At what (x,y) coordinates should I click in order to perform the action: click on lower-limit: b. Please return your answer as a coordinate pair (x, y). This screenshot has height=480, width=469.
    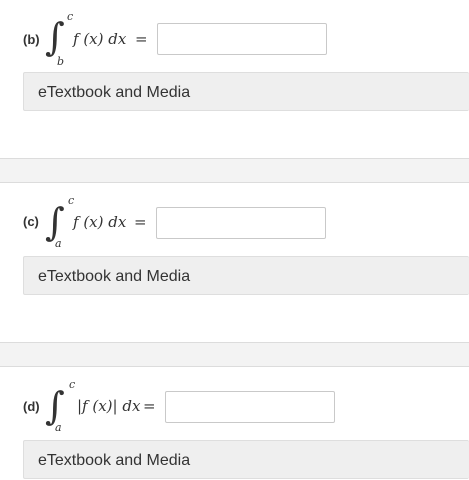
    Looking at the image, I should click on (61, 61).